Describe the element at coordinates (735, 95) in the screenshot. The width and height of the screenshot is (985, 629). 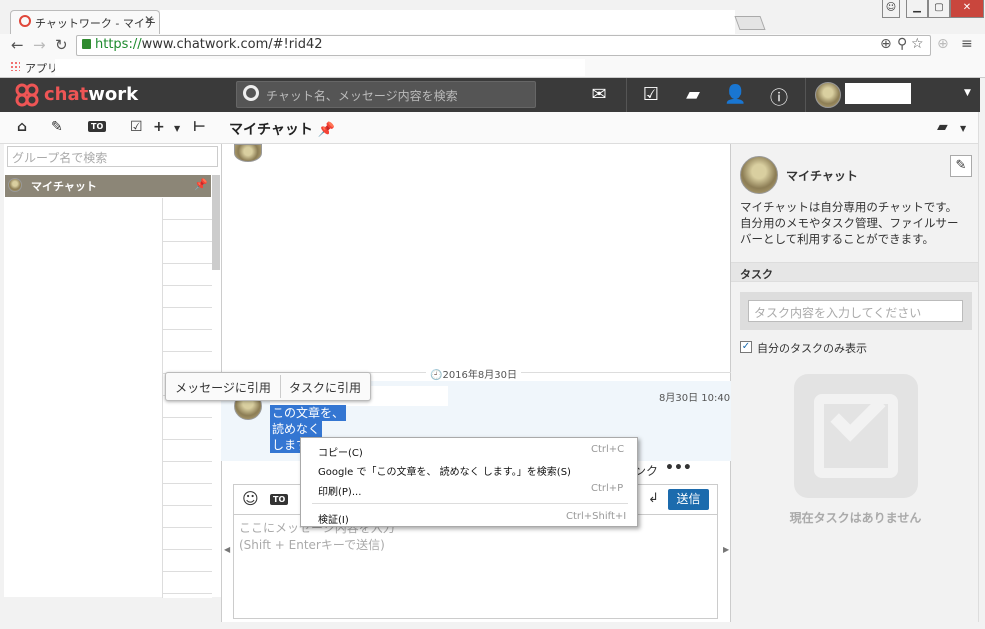
I see `add-contact-icon: 👤` at that location.